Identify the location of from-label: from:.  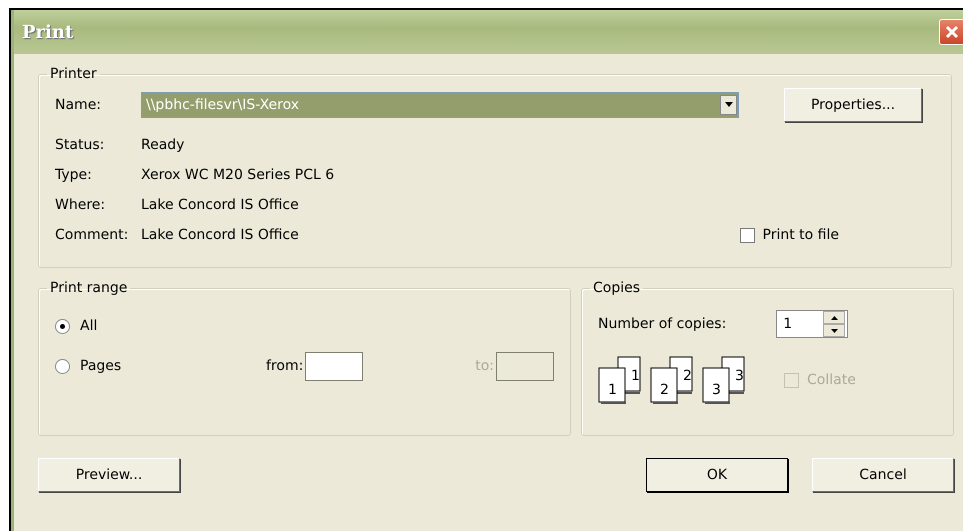
(285, 366).